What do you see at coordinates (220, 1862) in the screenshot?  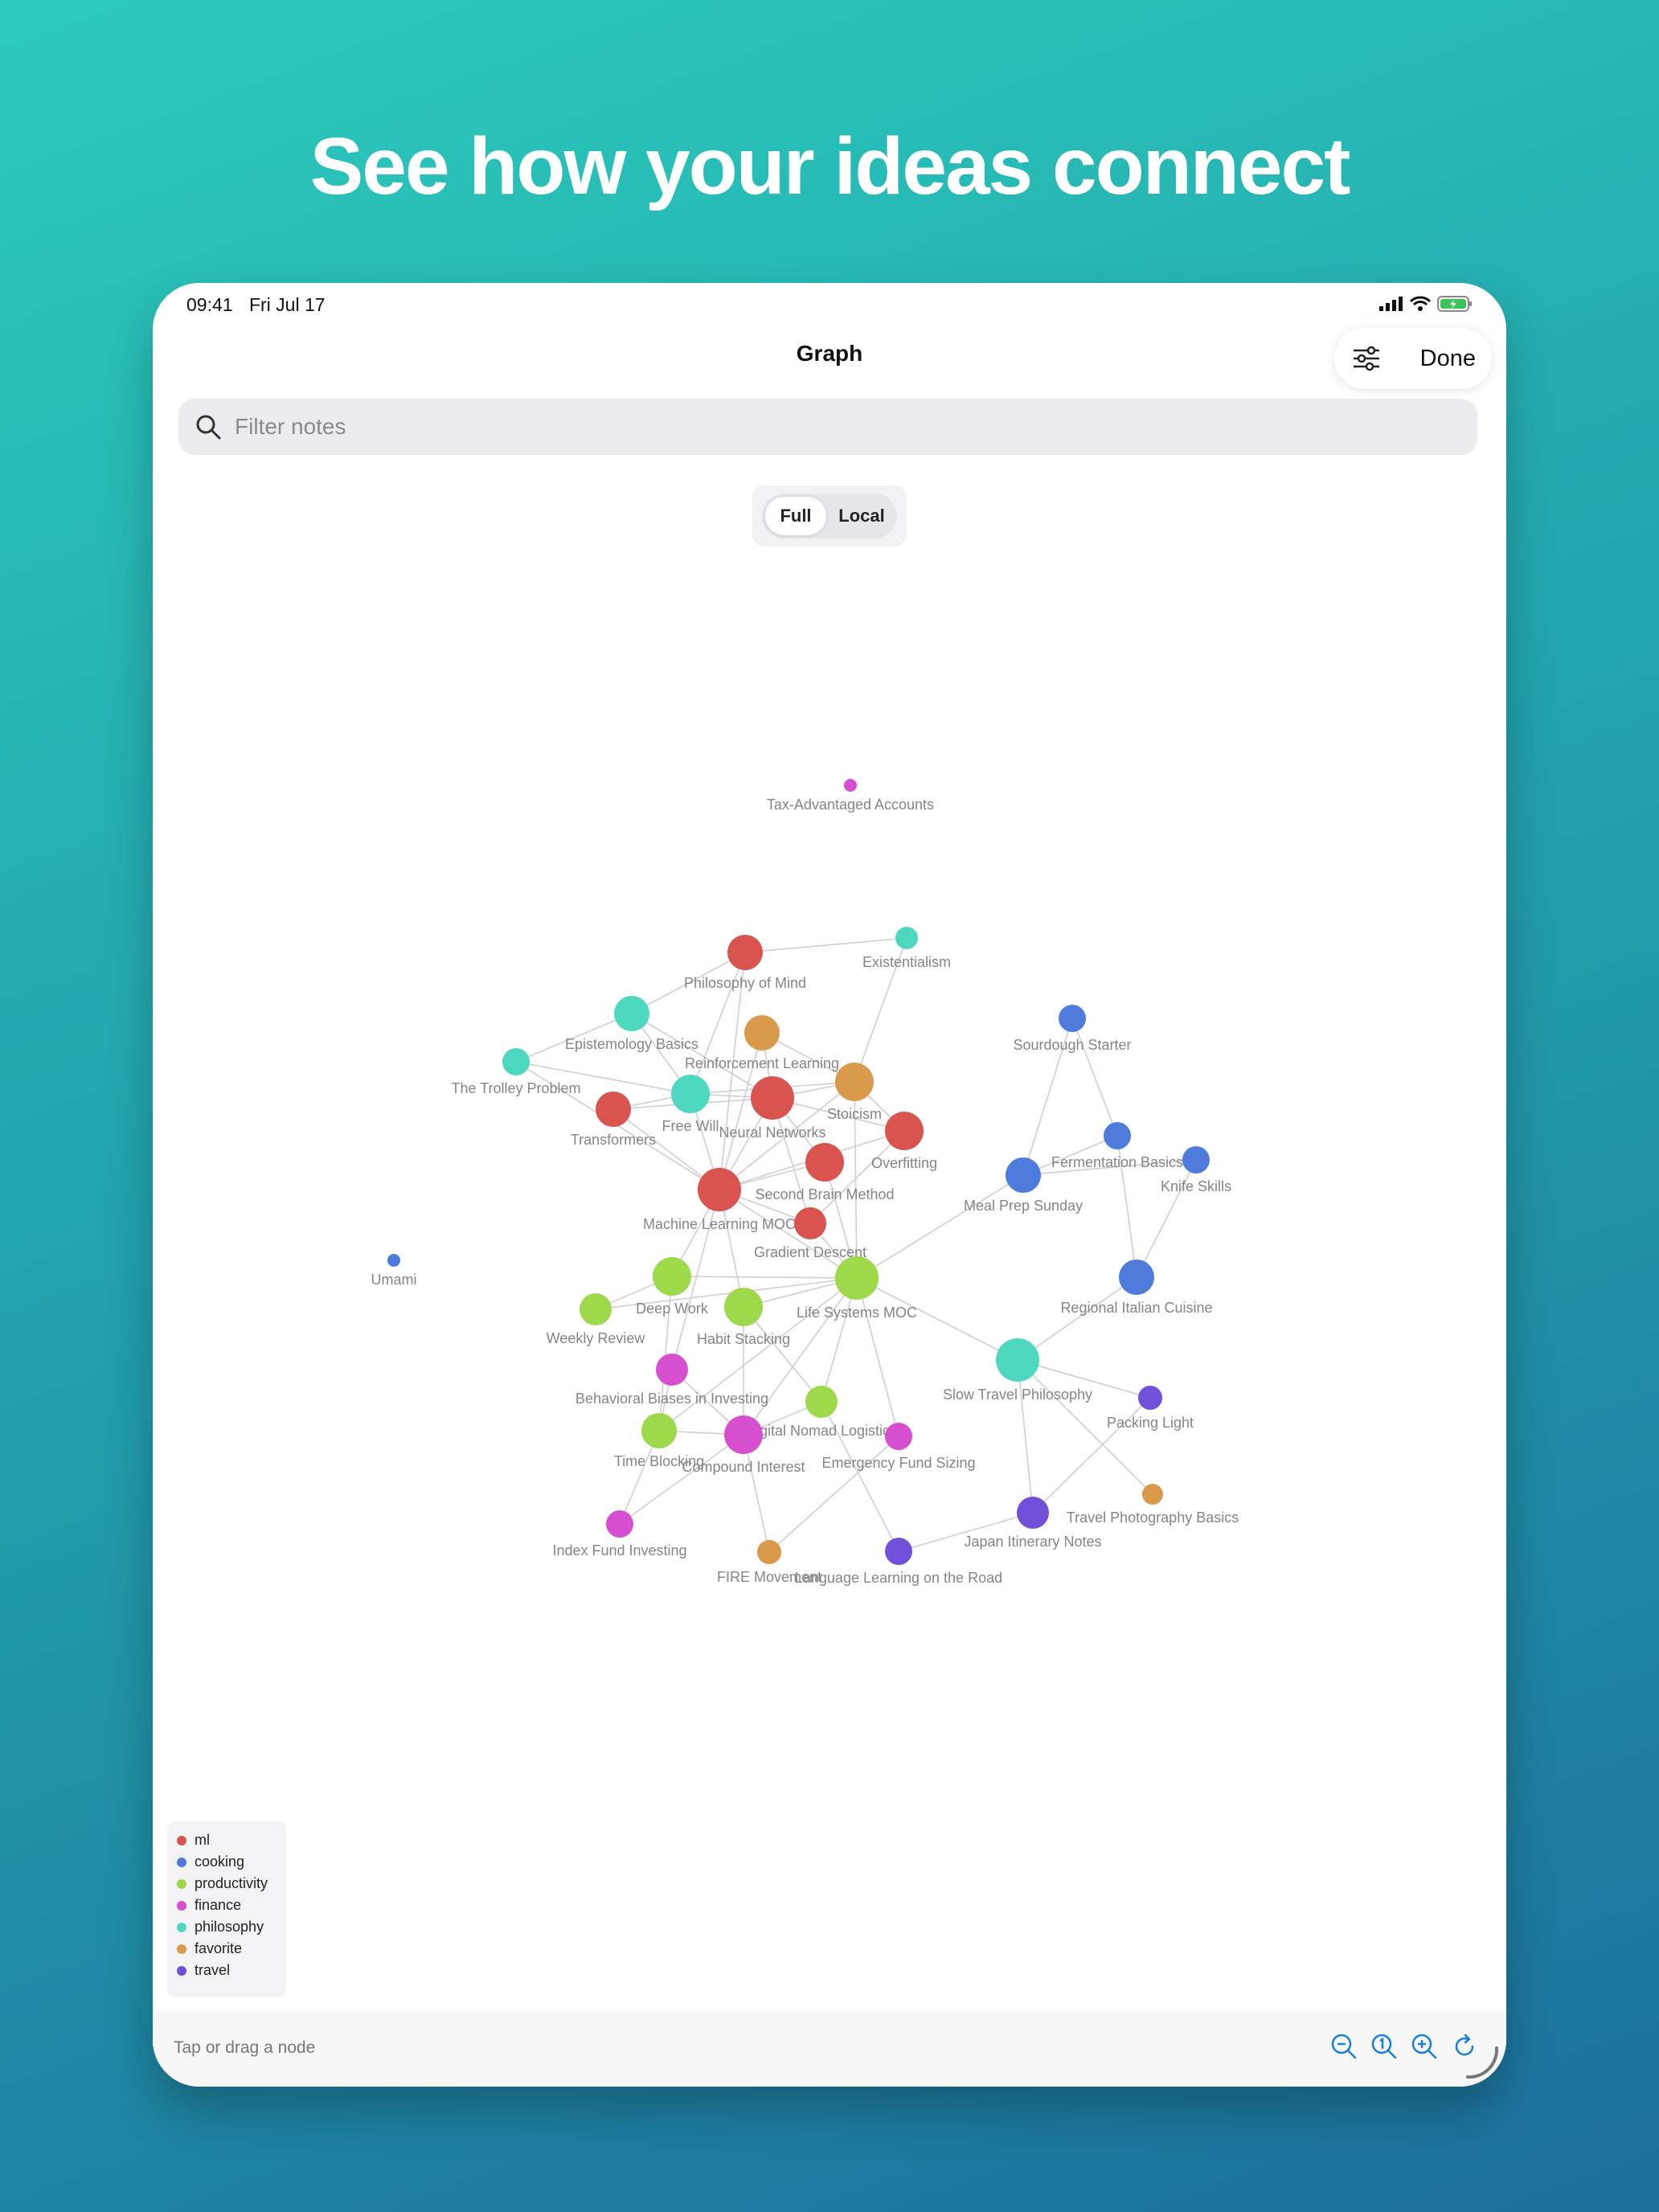 I see `legend-label: cooking` at bounding box center [220, 1862].